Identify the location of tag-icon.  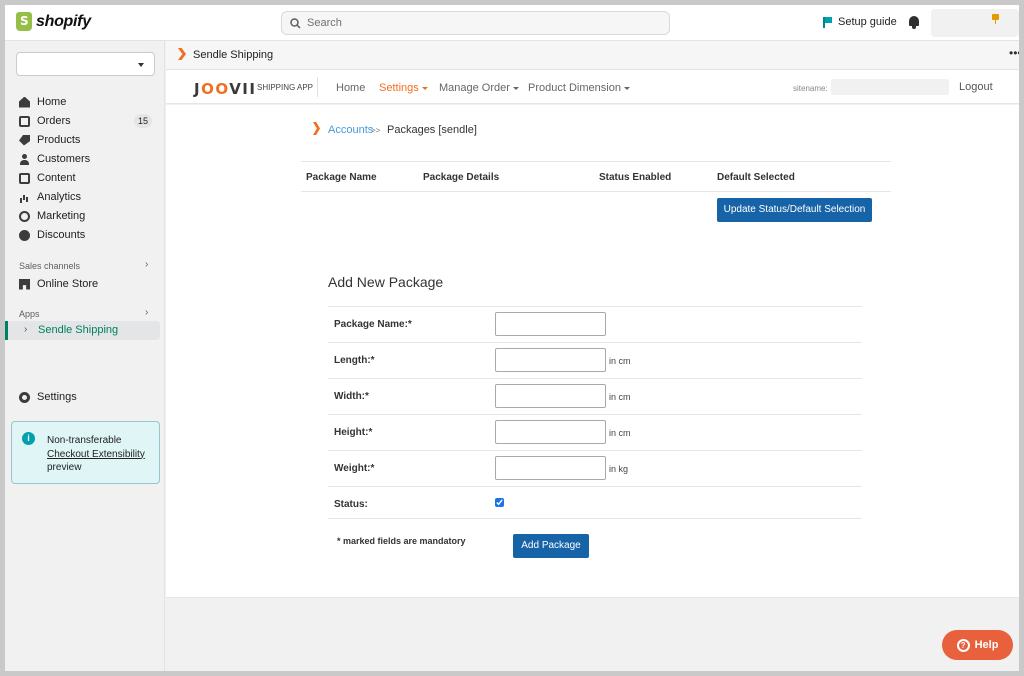
(24, 140).